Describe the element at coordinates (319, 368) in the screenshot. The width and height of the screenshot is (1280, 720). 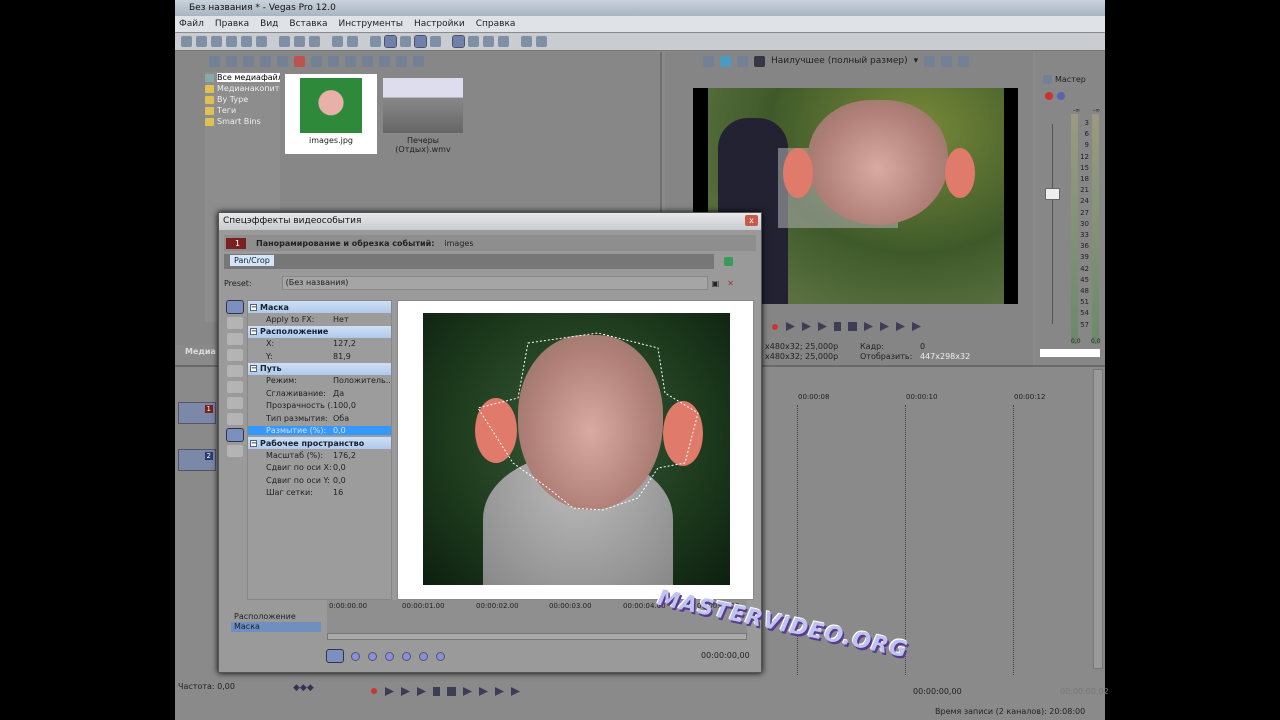
I see `group-path: − Путь` at that location.